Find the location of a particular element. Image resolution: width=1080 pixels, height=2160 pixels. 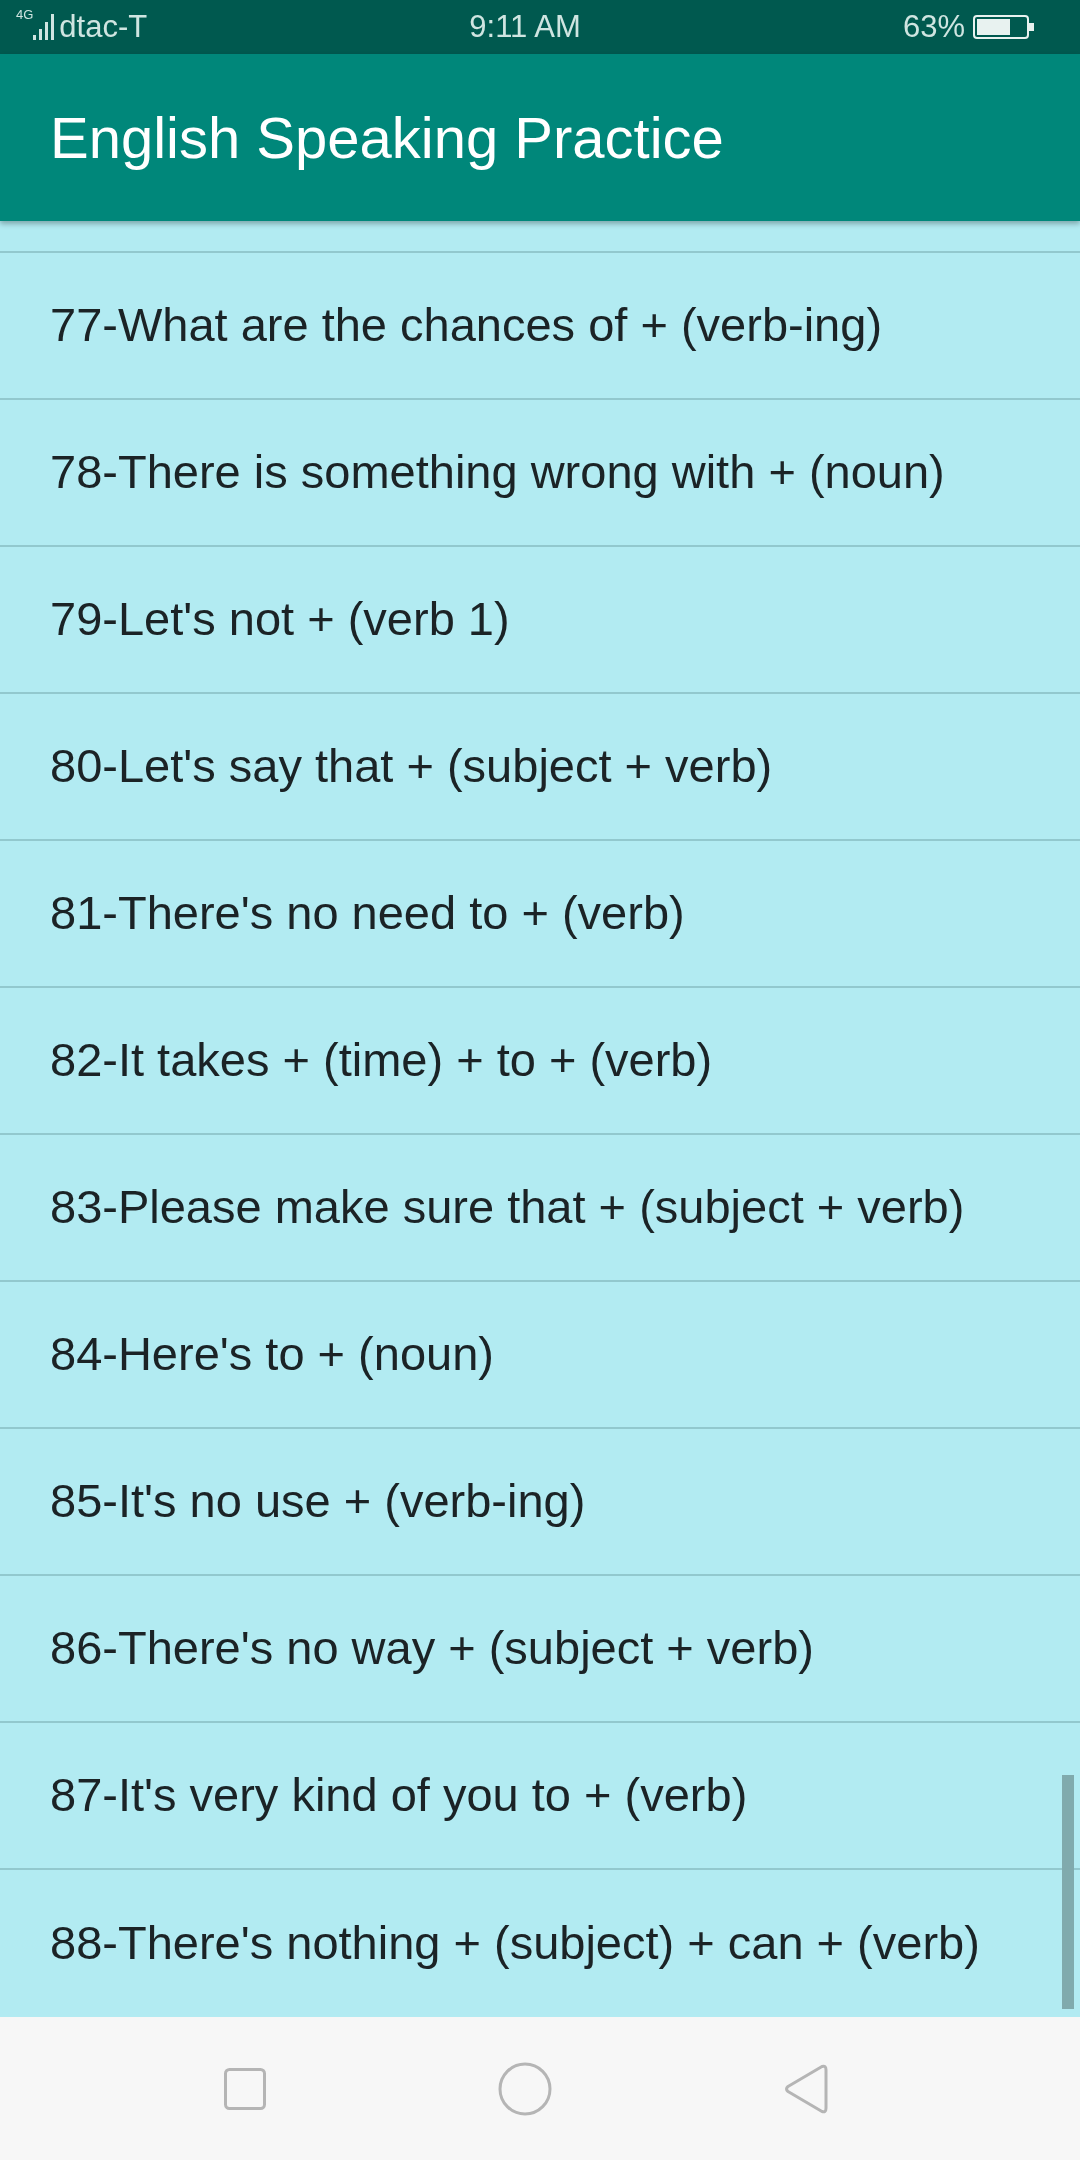

phrase-list-item: 77-What are the chances of + (verb-ing) is located at coordinates (540, 326).